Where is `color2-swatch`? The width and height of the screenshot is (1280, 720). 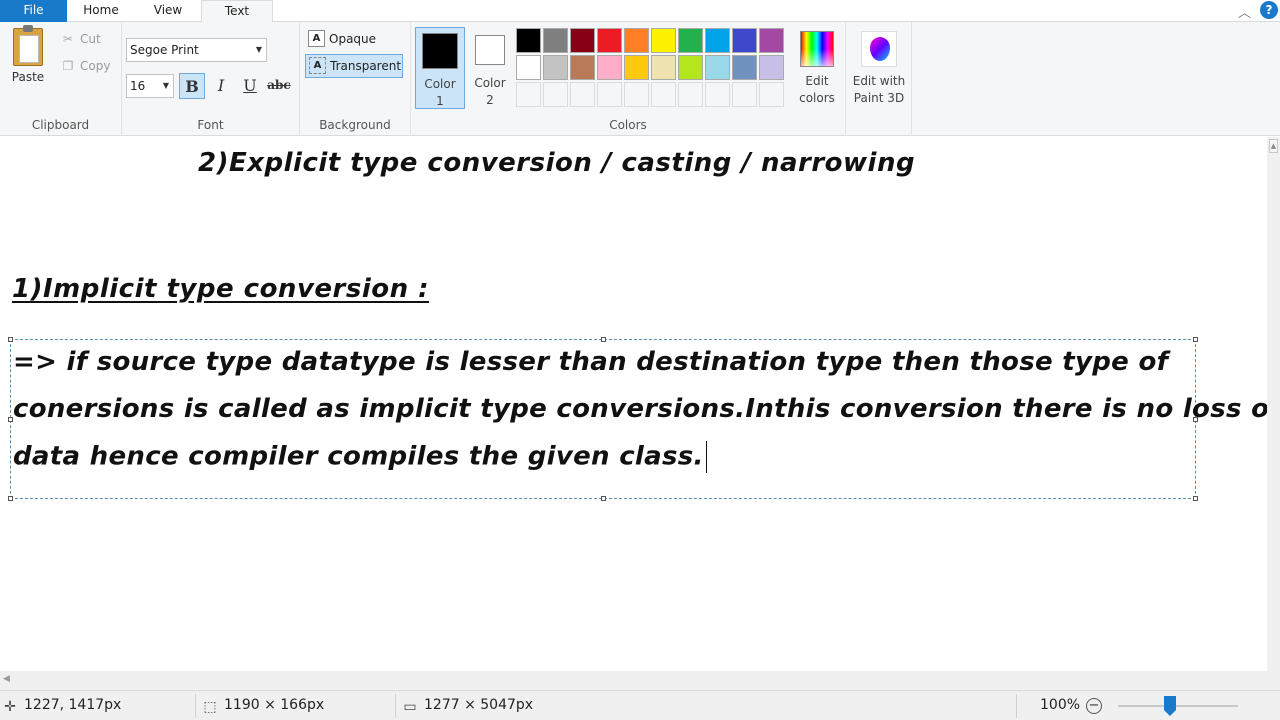 color2-swatch is located at coordinates (490, 50).